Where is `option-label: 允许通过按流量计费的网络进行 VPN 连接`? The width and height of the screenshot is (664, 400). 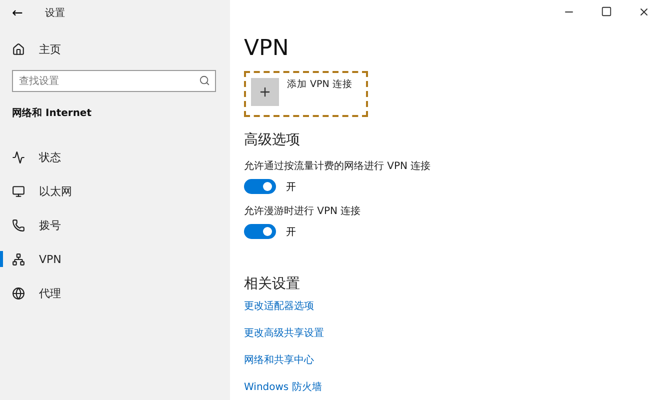 option-label: 允许通过按流量计费的网络进行 VPN 连接 is located at coordinates (338, 166).